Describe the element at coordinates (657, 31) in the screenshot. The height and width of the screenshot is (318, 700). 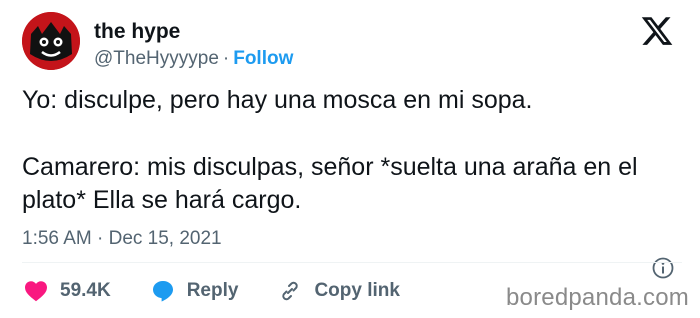
I see `x-logo-icon` at that location.